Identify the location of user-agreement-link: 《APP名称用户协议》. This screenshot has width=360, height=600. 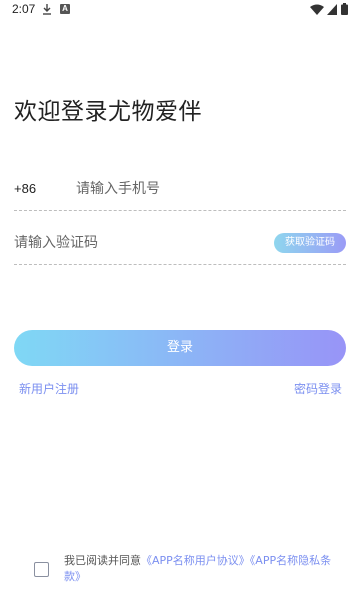
(195, 560).